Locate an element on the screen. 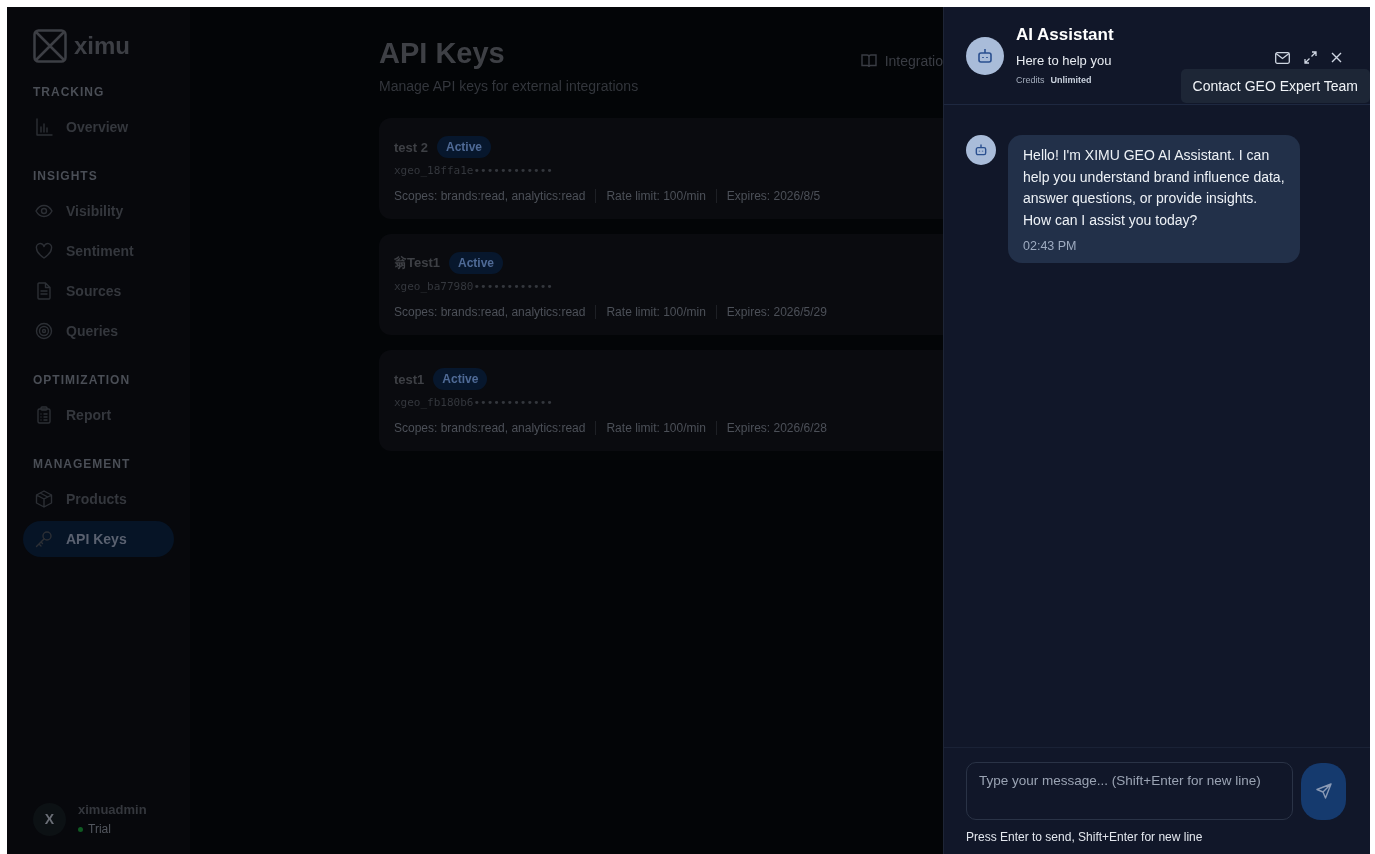 The height and width of the screenshot is (854, 1375). key-expiry: Expires: 2026/5/29 is located at coordinates (776, 312).